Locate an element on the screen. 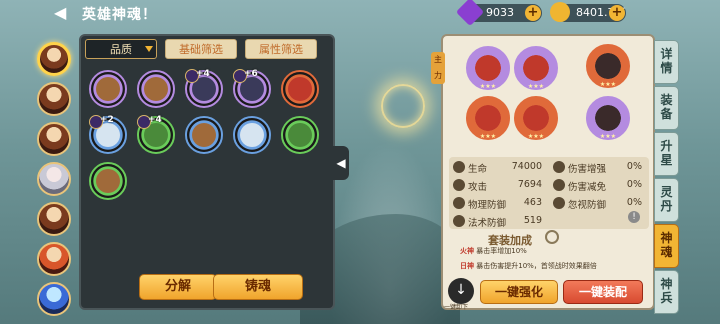 This screenshot has width=720, height=324. gem-counter: 9033 + is located at coordinates (498, 13).